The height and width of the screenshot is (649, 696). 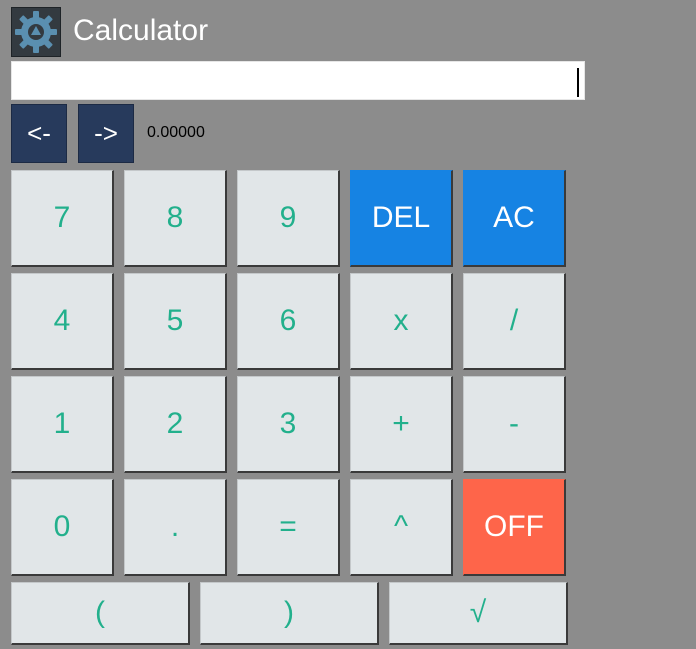 I want to click on key-1: 1, so click(x=62, y=424).